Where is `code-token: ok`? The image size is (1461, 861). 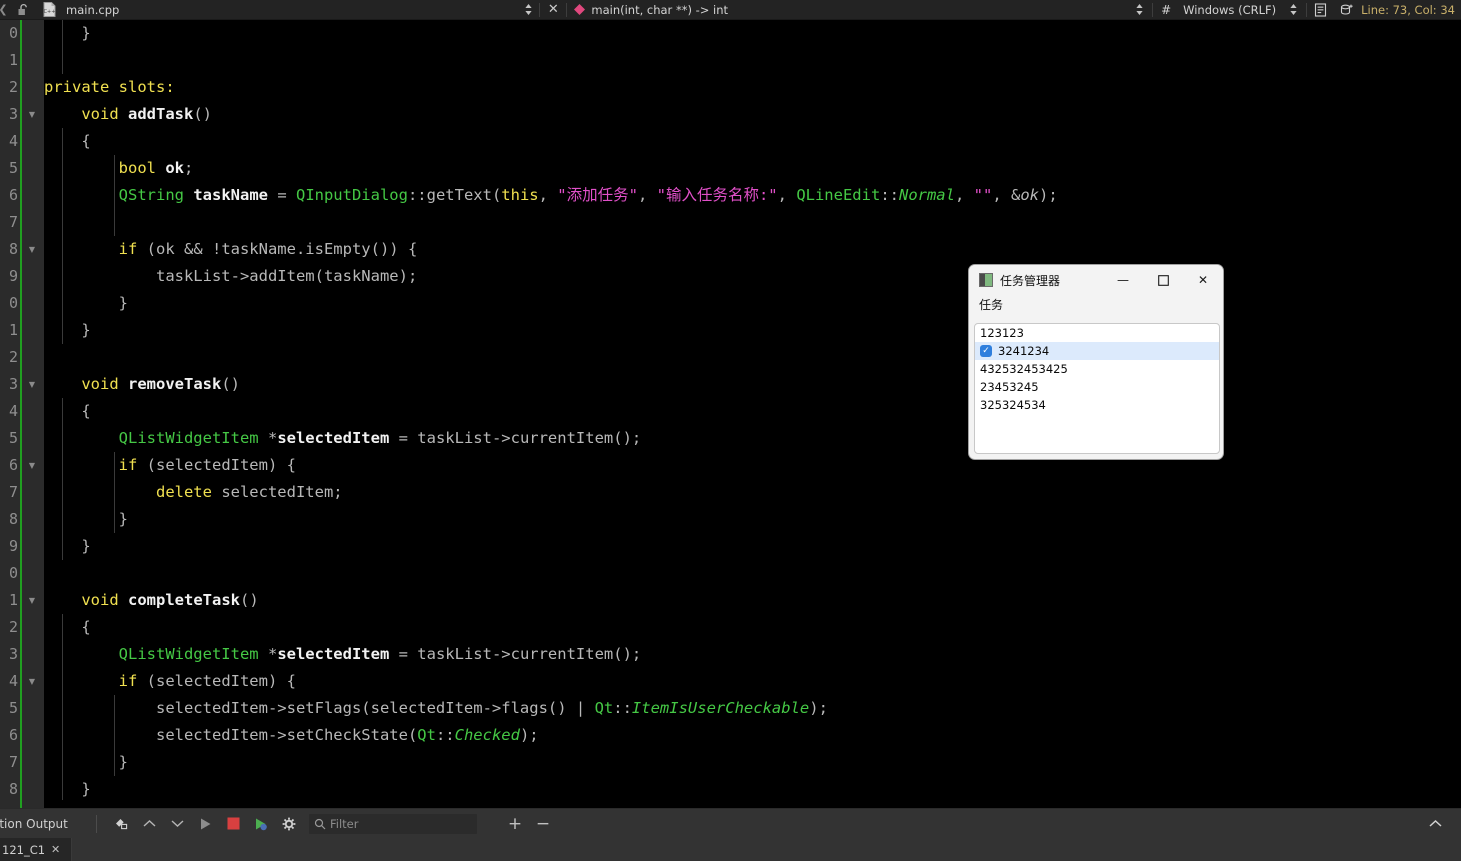
code-token: ok is located at coordinates (1029, 195).